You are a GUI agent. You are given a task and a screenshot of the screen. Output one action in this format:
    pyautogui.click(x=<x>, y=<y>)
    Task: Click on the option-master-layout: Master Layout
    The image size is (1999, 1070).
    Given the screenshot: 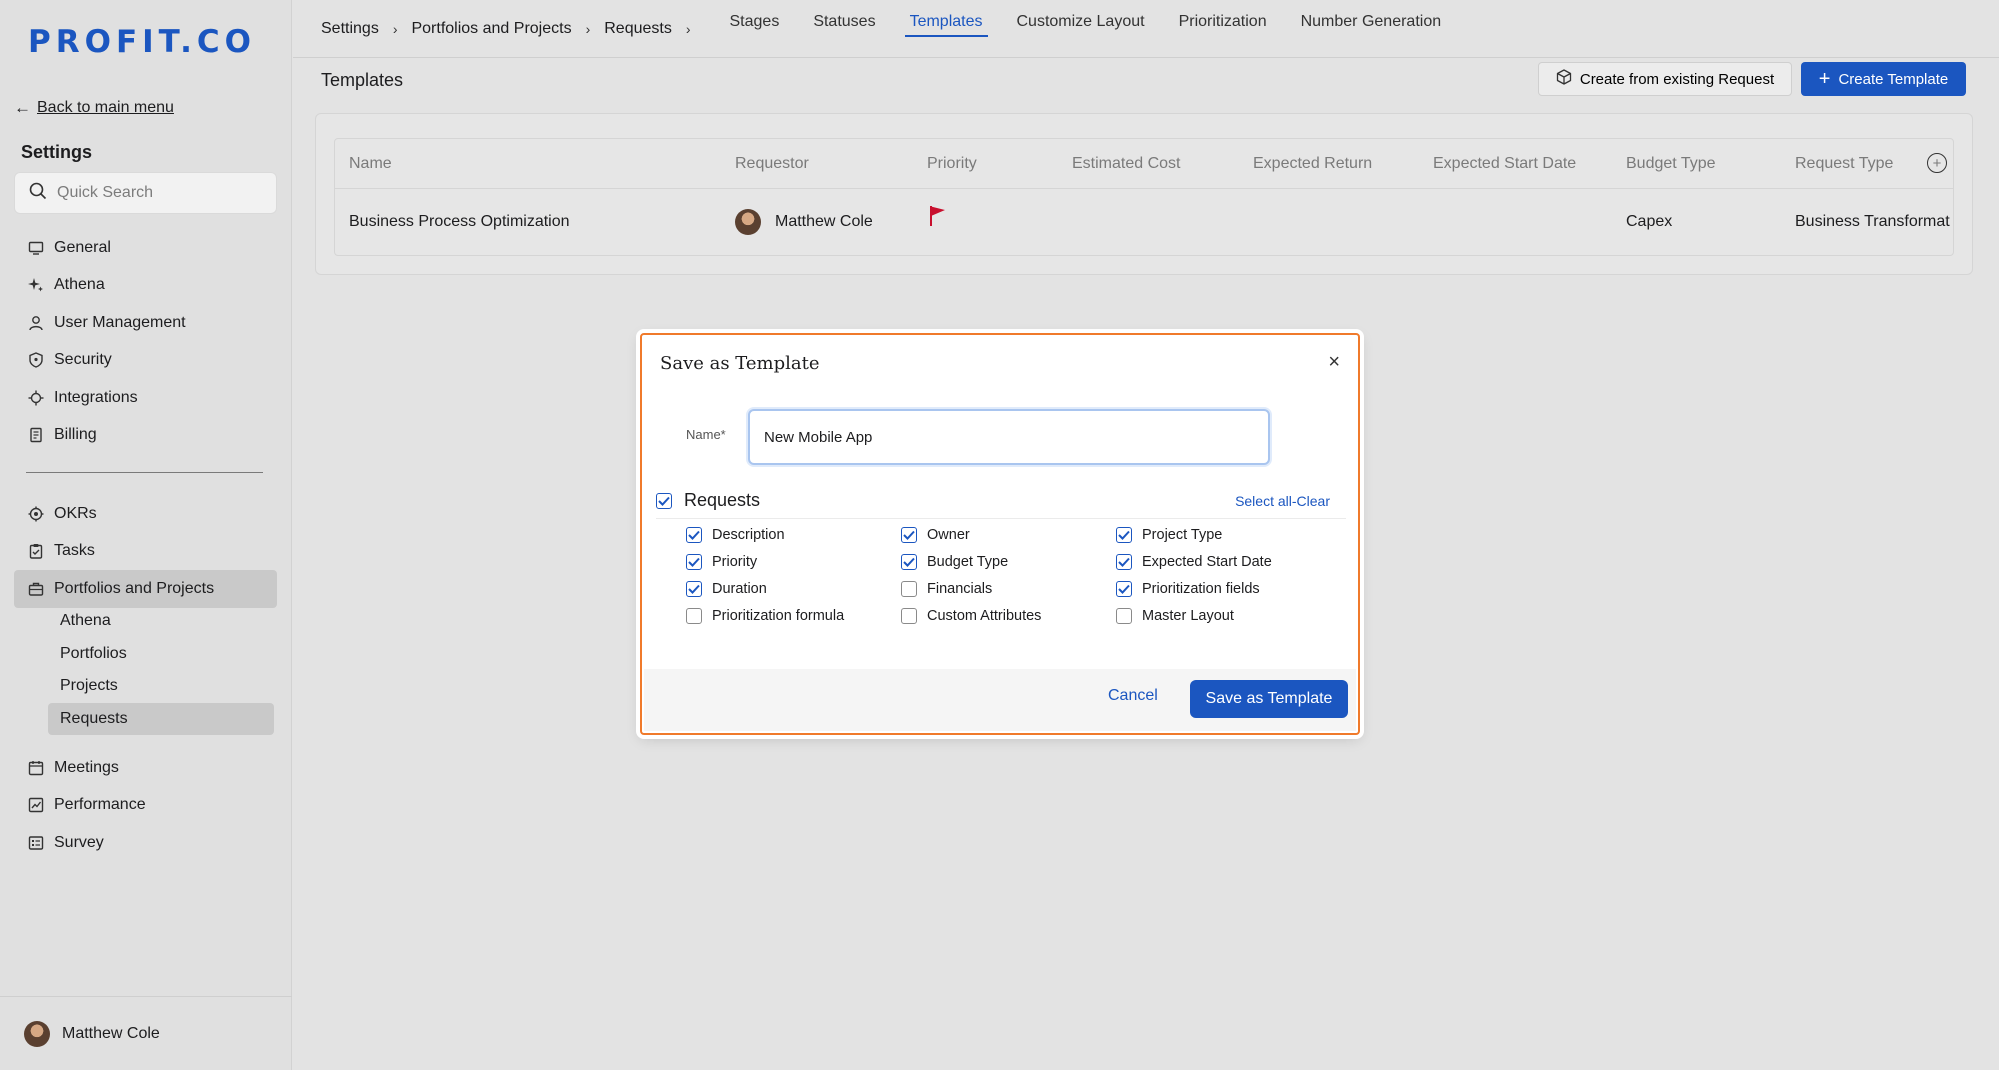 What is the action you would take?
    pyautogui.click(x=1175, y=616)
    